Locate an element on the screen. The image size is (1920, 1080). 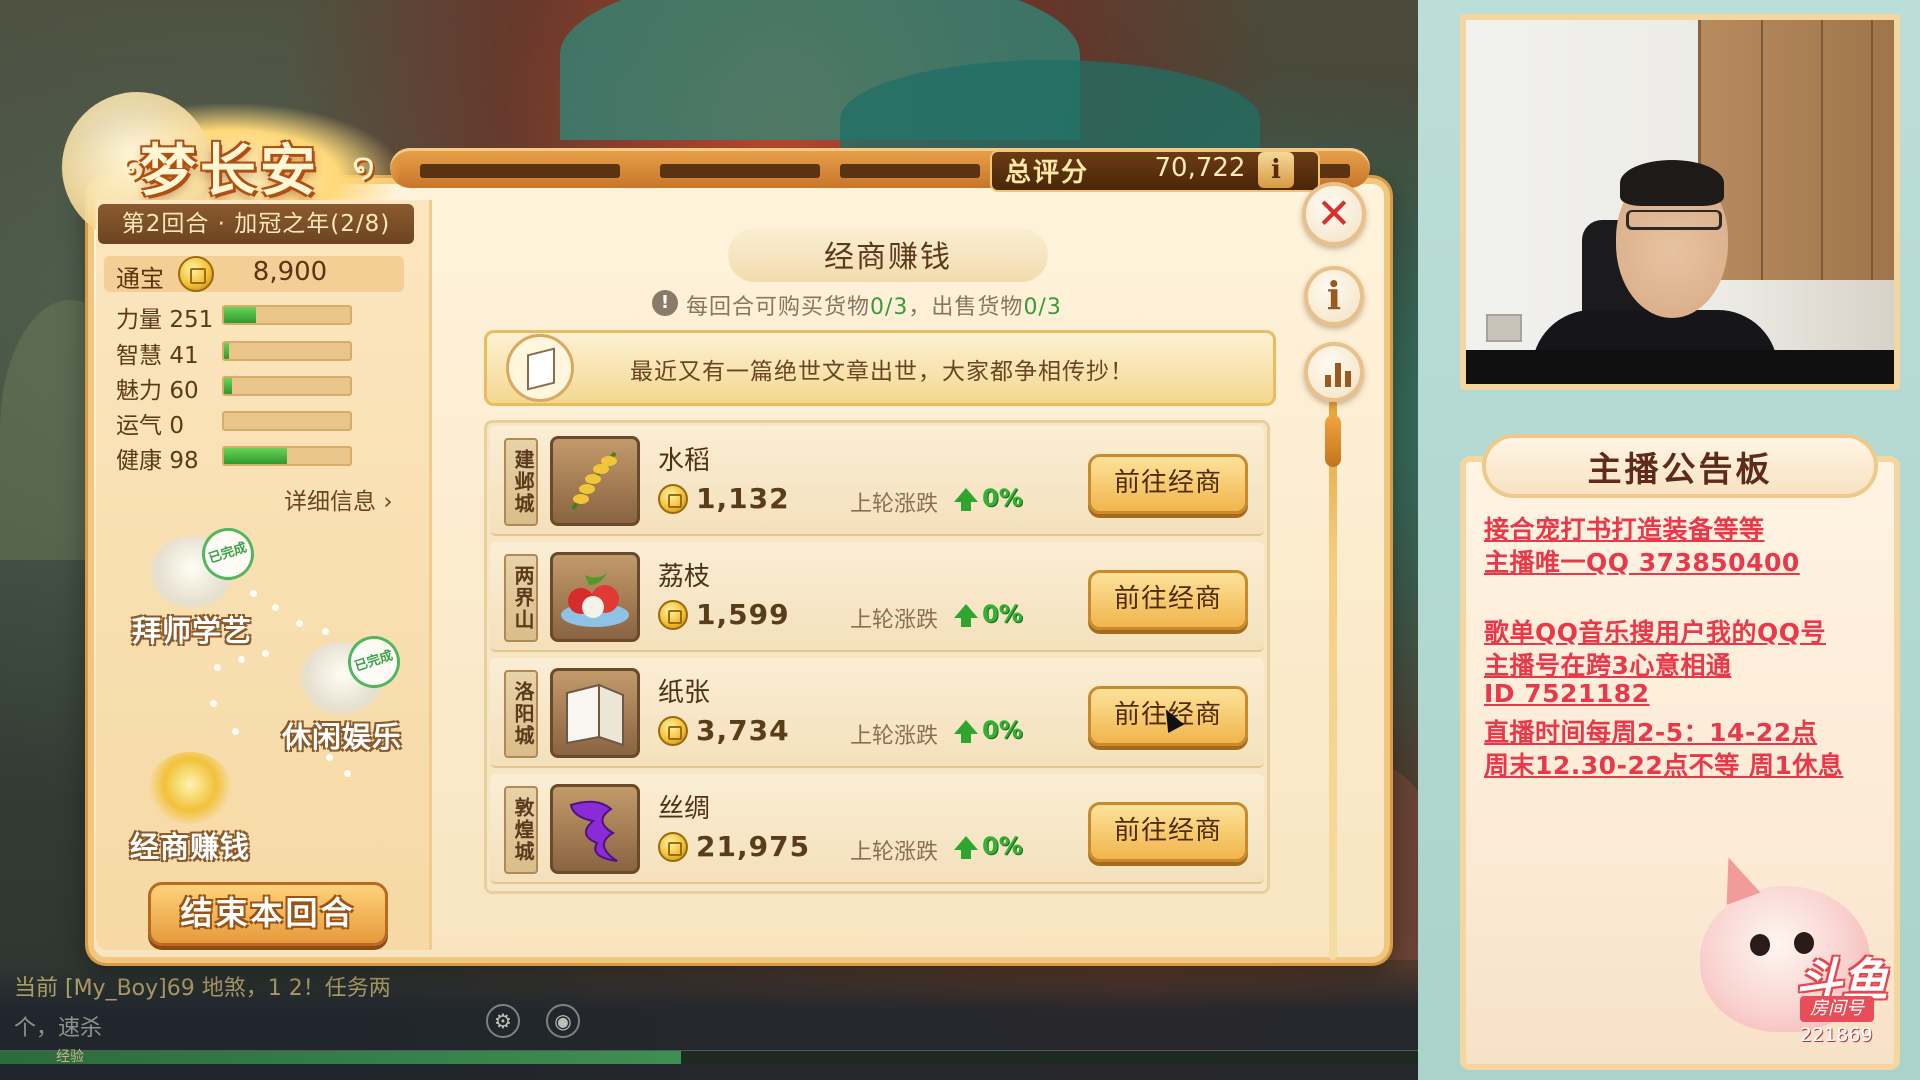
stat-label: 魅力 is located at coordinates (139, 391).